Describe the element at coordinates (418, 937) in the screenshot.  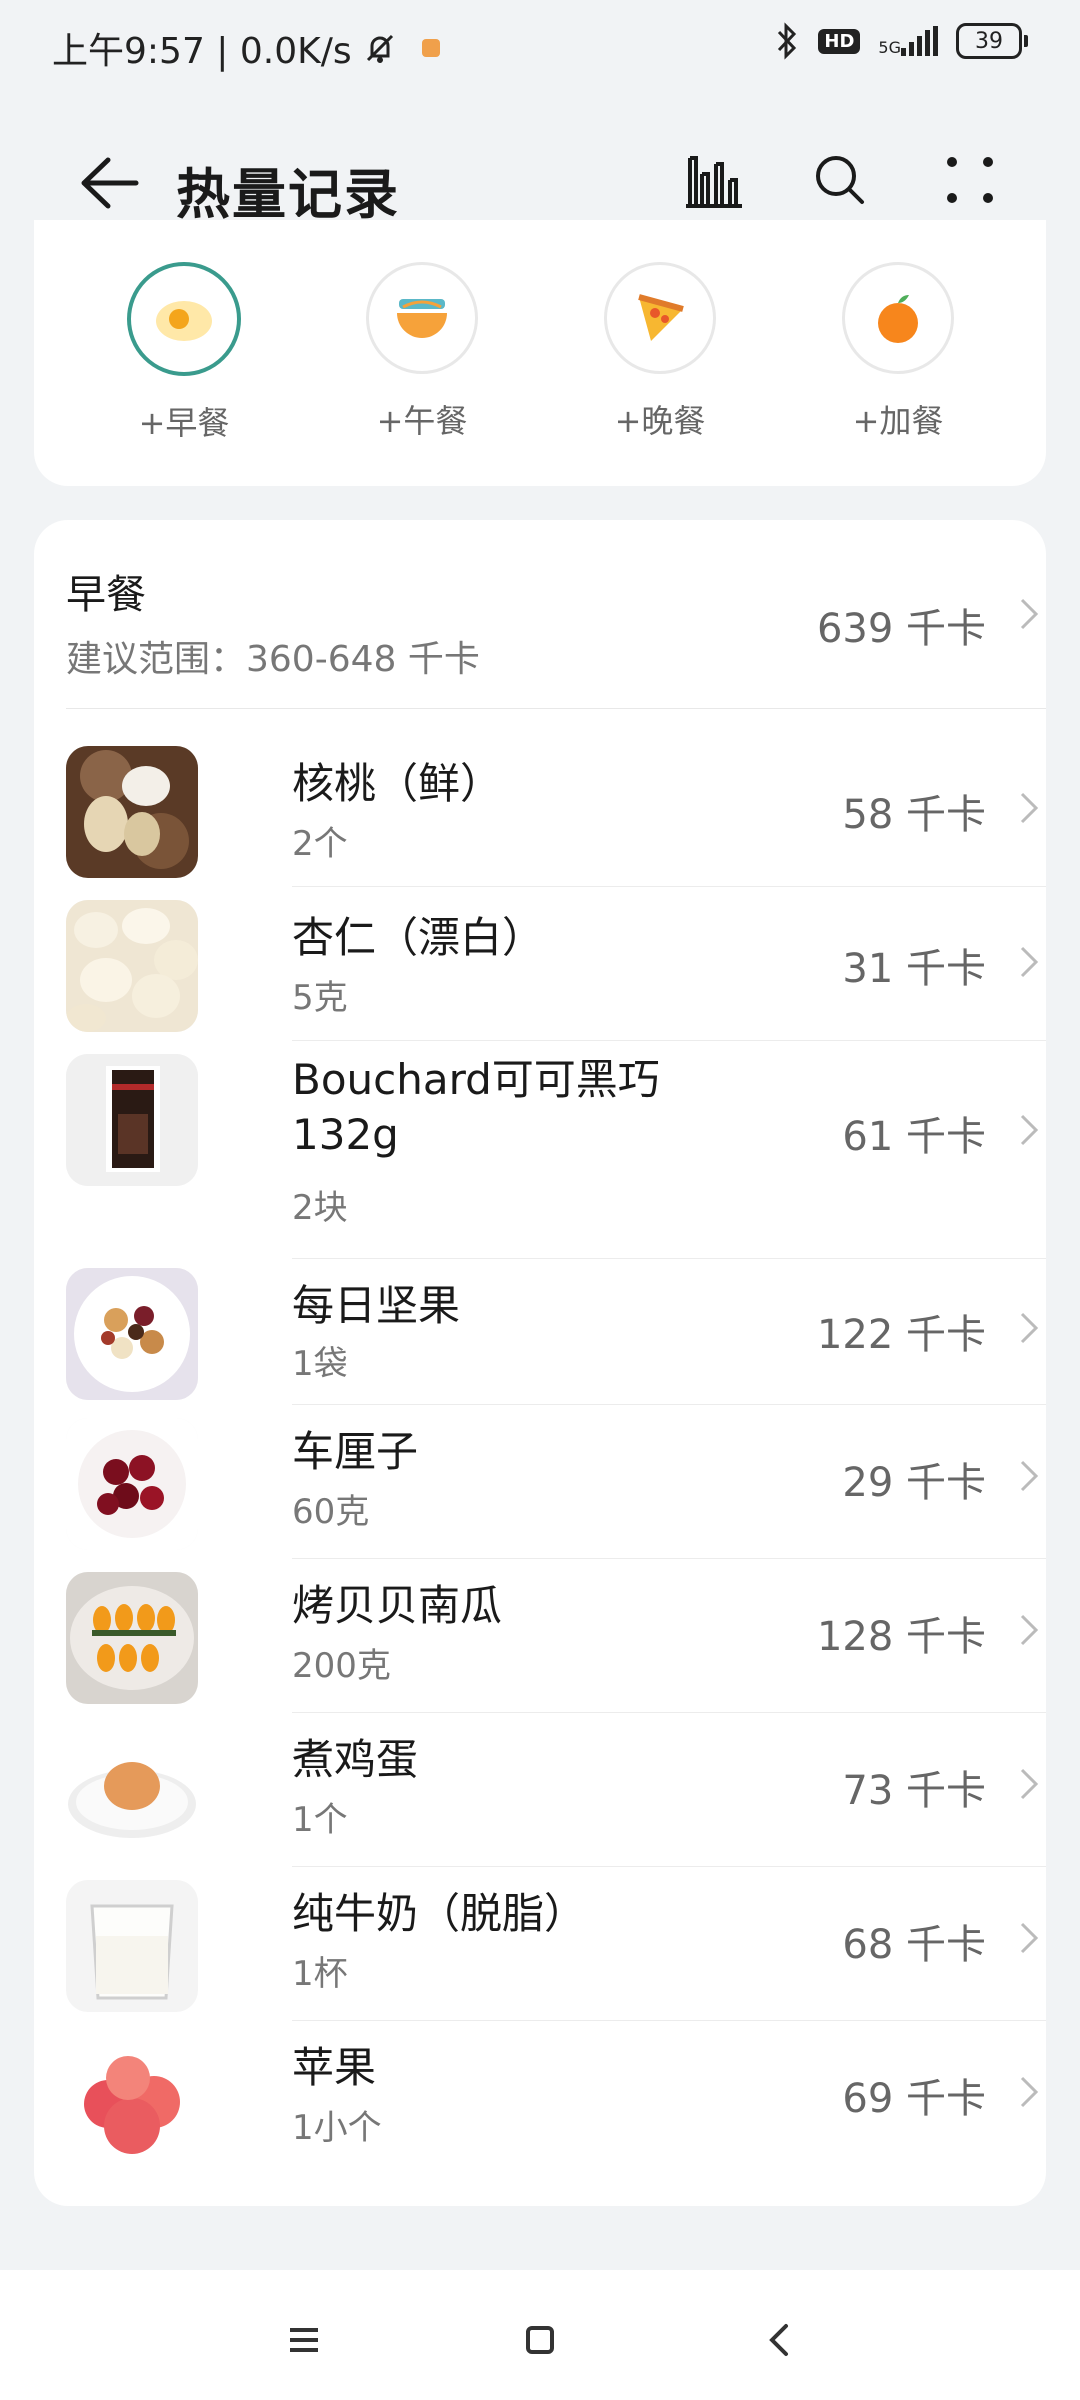
I see `food-name: 杏仁（漂白）` at that location.